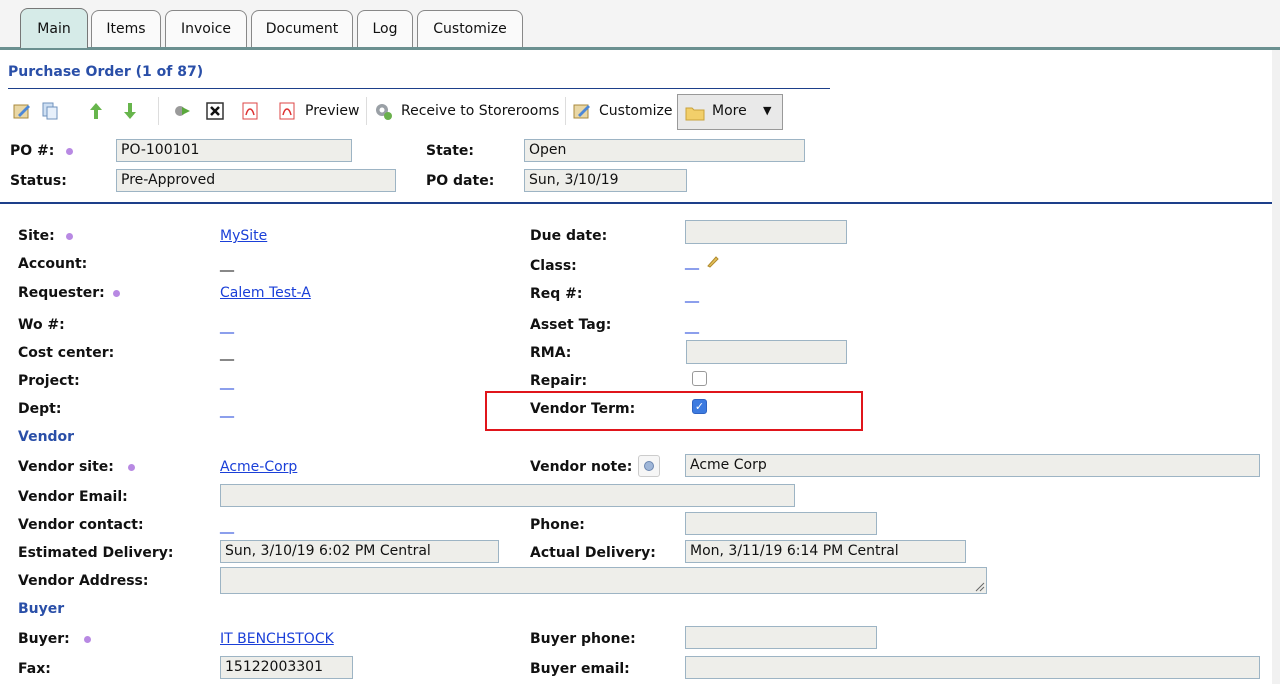  Describe the element at coordinates (470, 28) in the screenshot. I see `tab-customize: Customize` at that location.